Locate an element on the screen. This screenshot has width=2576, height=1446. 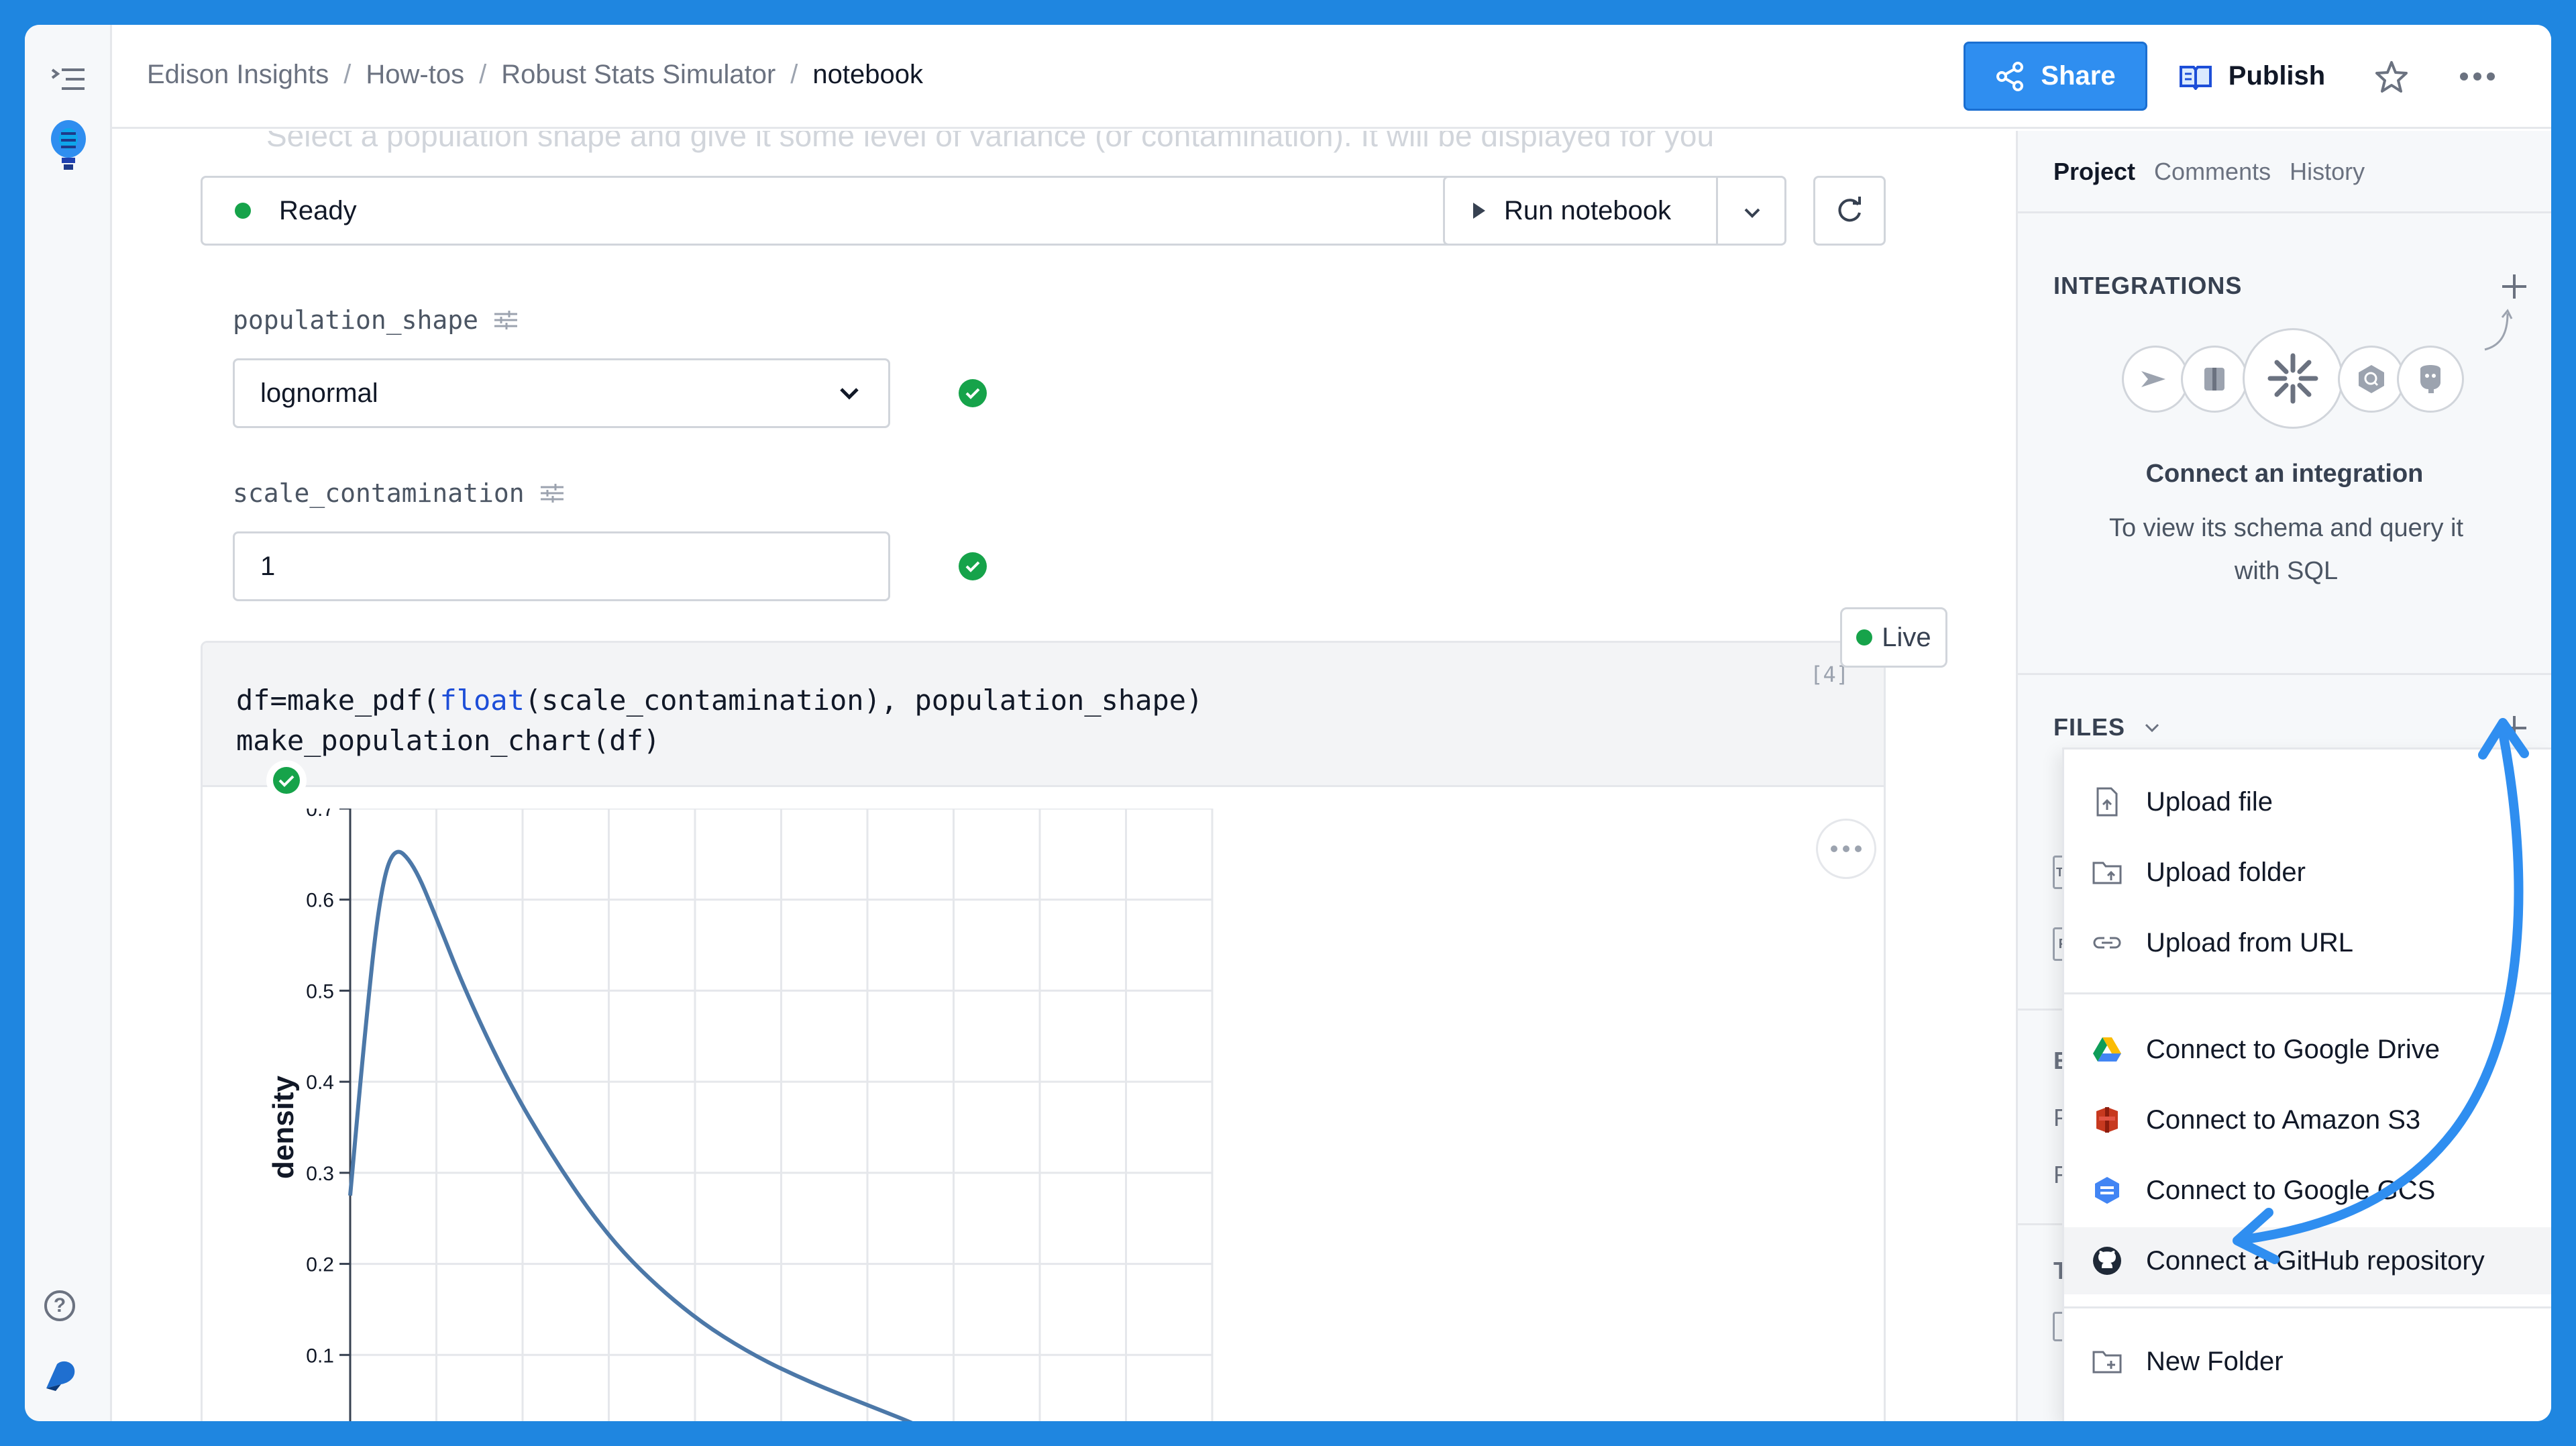
population-shape-select: lognormal is located at coordinates (561, 393).